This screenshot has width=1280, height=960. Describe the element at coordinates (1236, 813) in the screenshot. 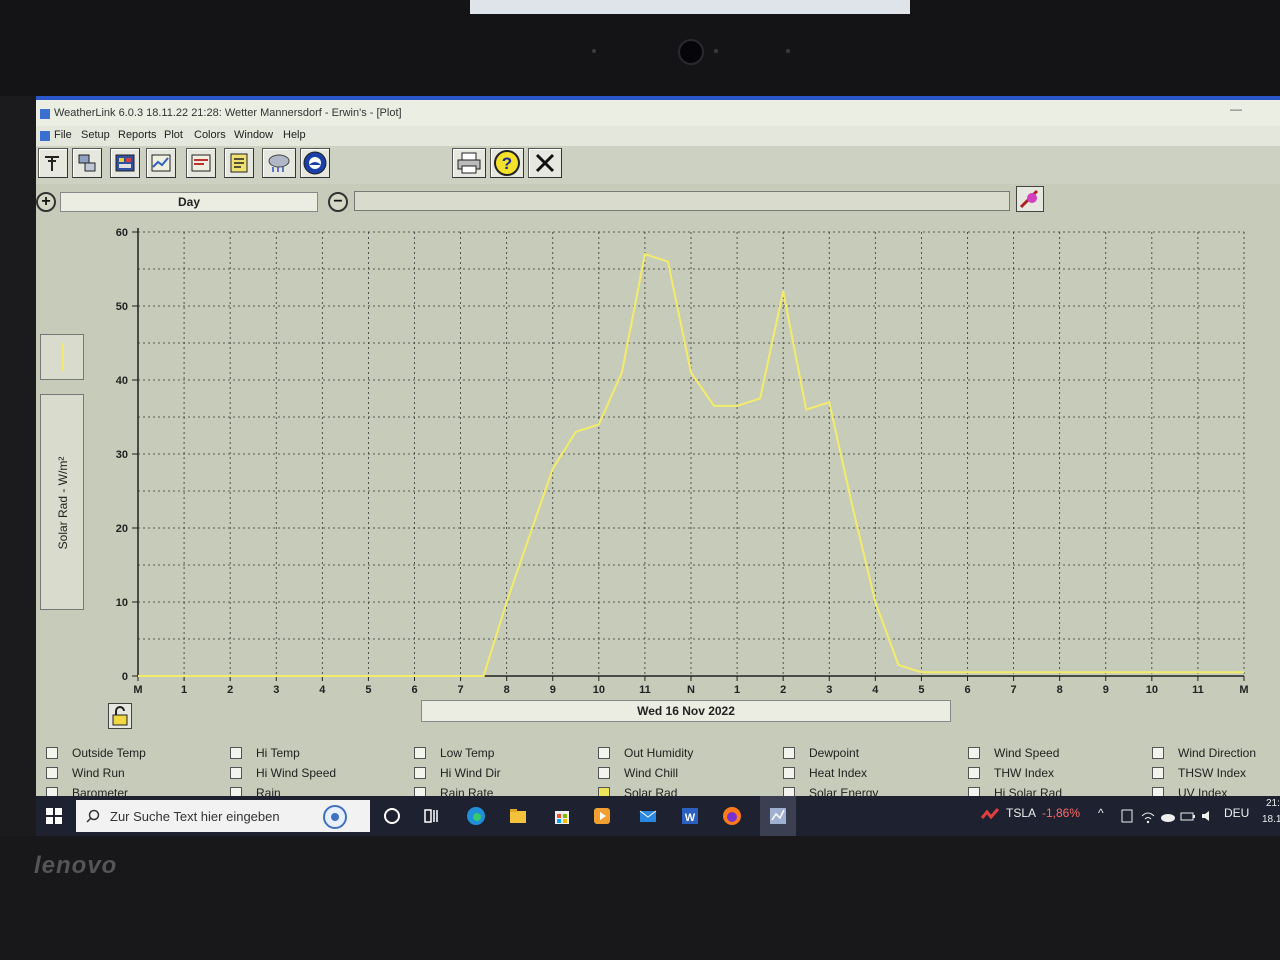

I see `input-language: DEU` at that location.